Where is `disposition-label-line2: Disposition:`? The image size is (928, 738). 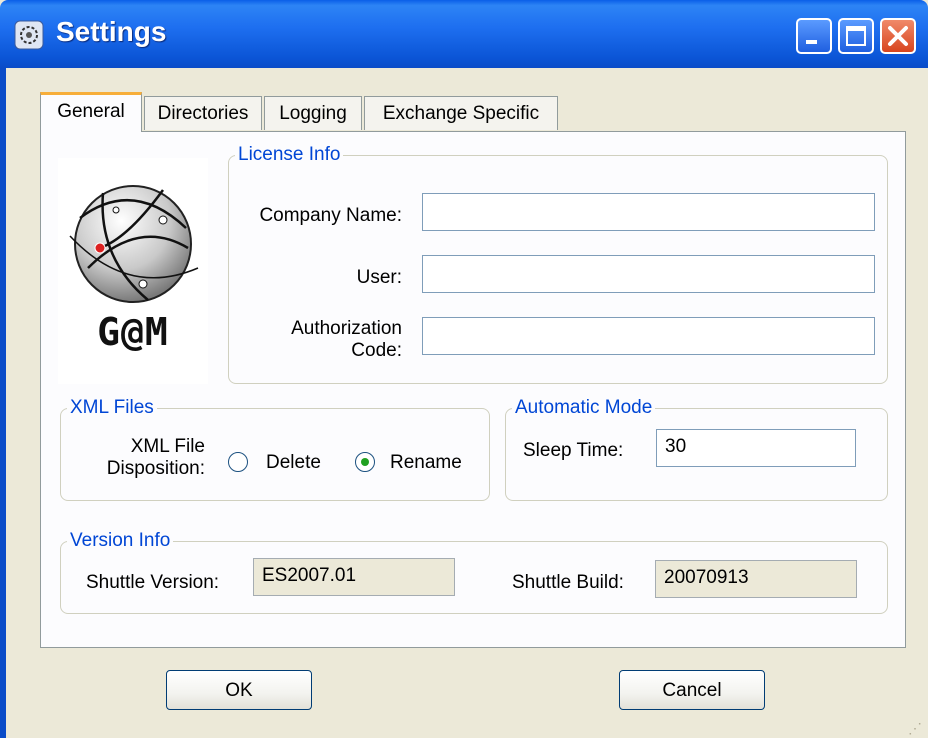
disposition-label-line2: Disposition: is located at coordinates (155, 468).